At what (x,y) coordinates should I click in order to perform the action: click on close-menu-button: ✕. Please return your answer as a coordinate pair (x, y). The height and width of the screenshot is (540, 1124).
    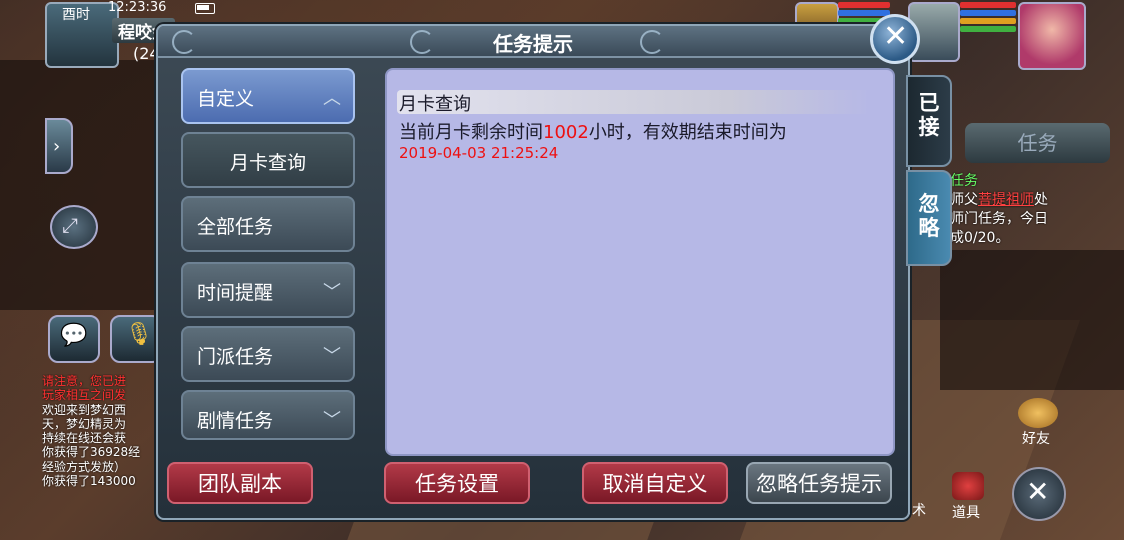
    Looking at the image, I should click on (1039, 494).